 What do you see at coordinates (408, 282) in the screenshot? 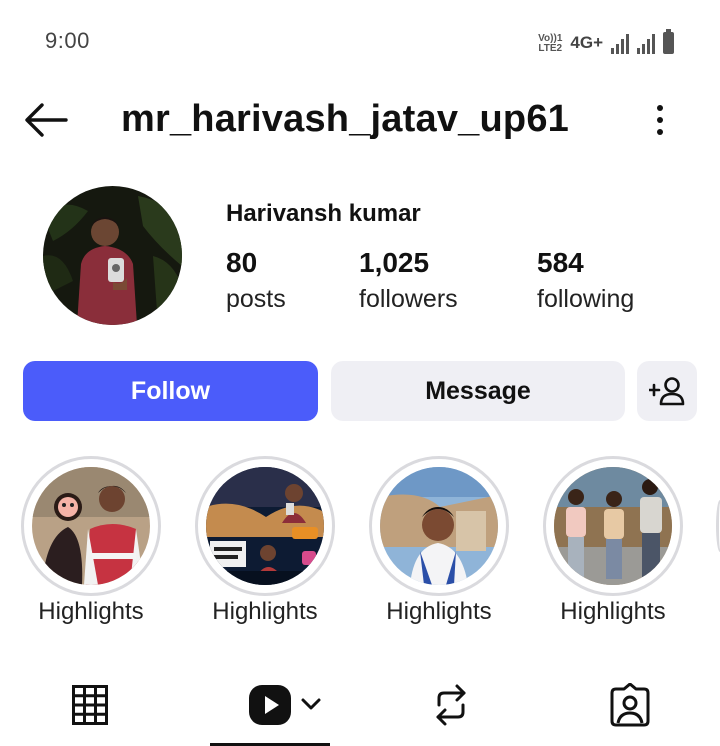
I see `stat-followers: 1,025 followers` at bounding box center [408, 282].